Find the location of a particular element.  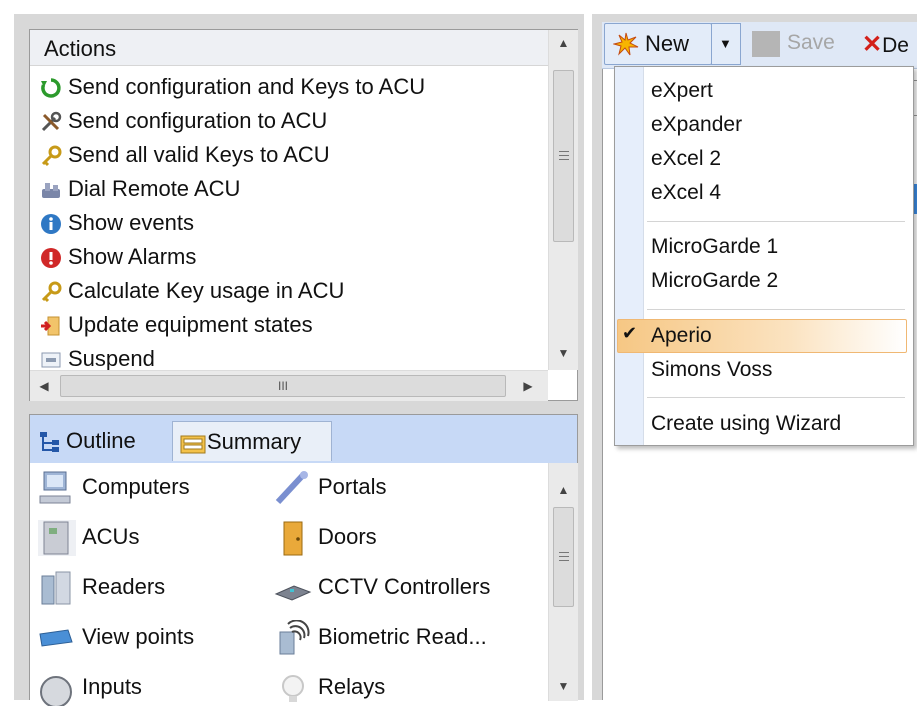

actions-header: Actions is located at coordinates (289, 48).